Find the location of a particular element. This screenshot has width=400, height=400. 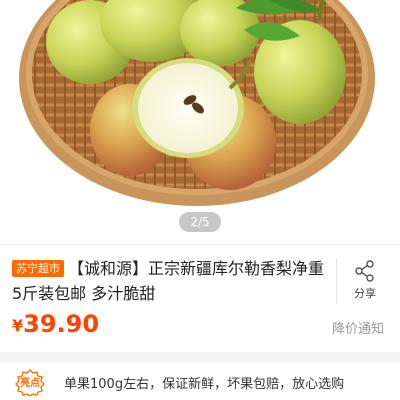

section-gap is located at coordinates (200, 357).